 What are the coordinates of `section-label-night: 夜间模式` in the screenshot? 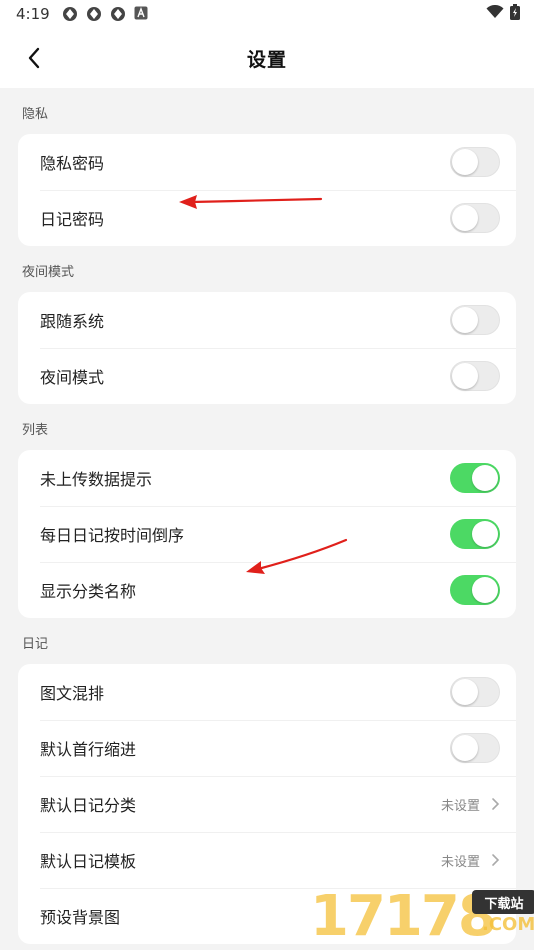 It's located at (48, 272).